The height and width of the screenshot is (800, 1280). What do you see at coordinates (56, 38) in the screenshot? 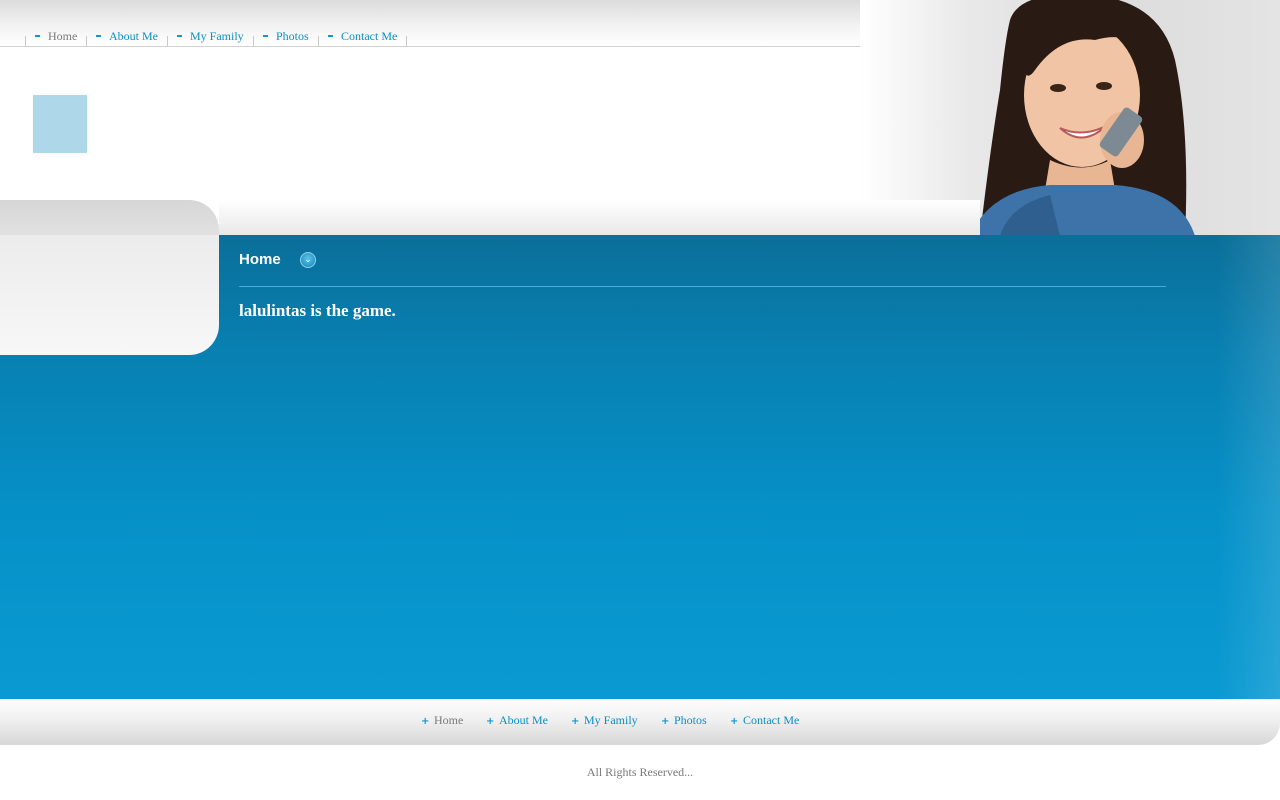
I see `top-nav-home: Home` at bounding box center [56, 38].